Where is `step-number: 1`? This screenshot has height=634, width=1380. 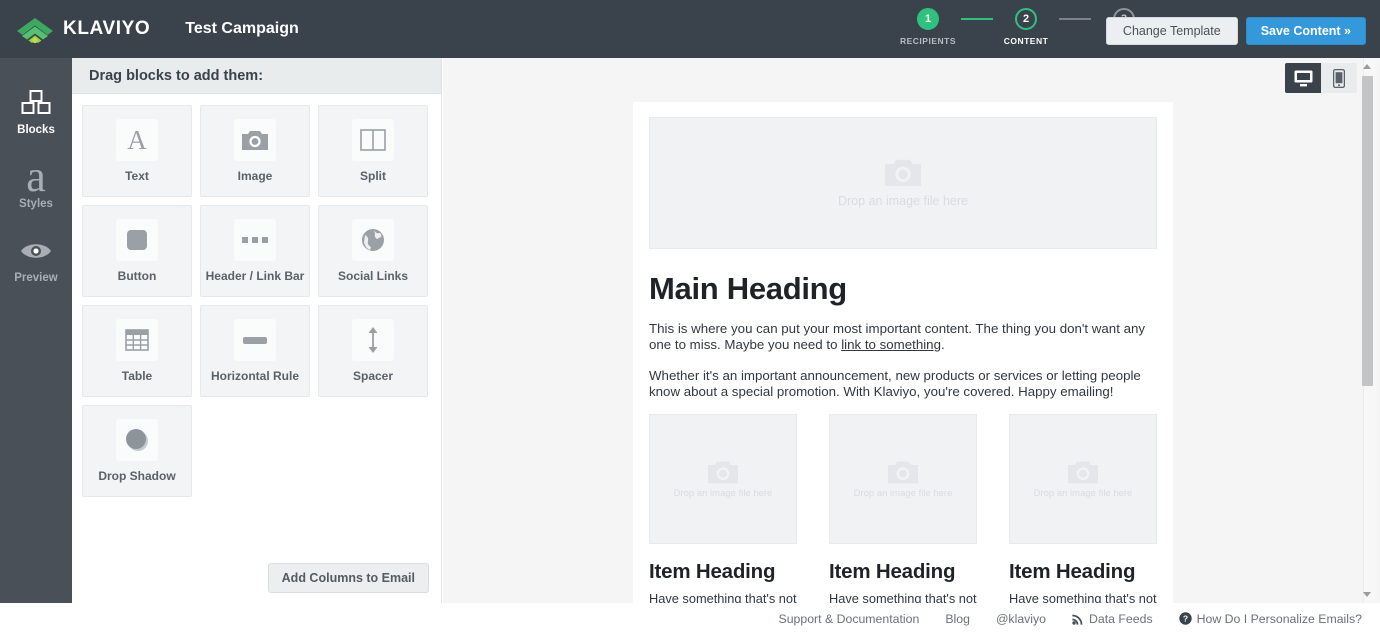
step-number: 1 is located at coordinates (928, 19).